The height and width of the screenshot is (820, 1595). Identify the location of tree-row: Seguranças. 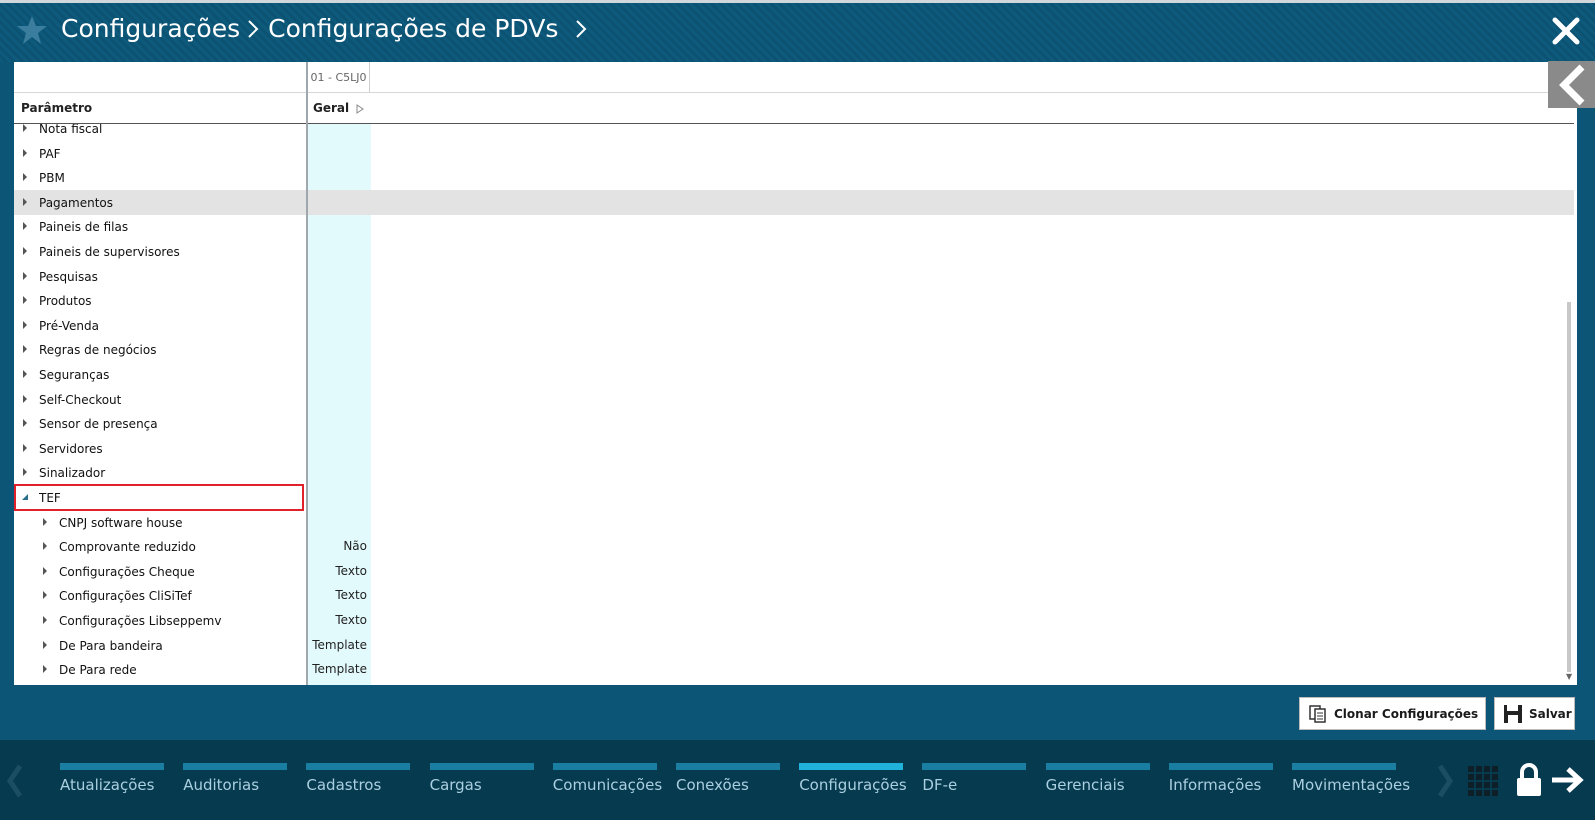
(794, 374).